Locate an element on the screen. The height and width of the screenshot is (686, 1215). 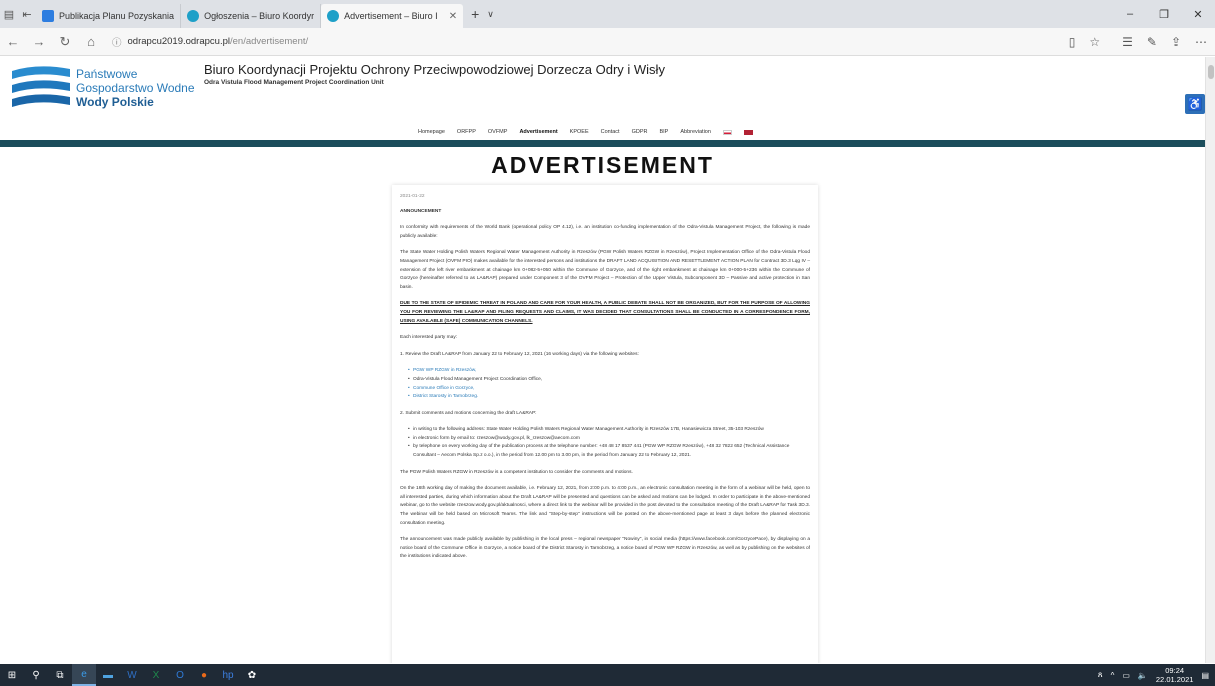
accessibility-icon: ♿ is located at coordinates (1195, 104).